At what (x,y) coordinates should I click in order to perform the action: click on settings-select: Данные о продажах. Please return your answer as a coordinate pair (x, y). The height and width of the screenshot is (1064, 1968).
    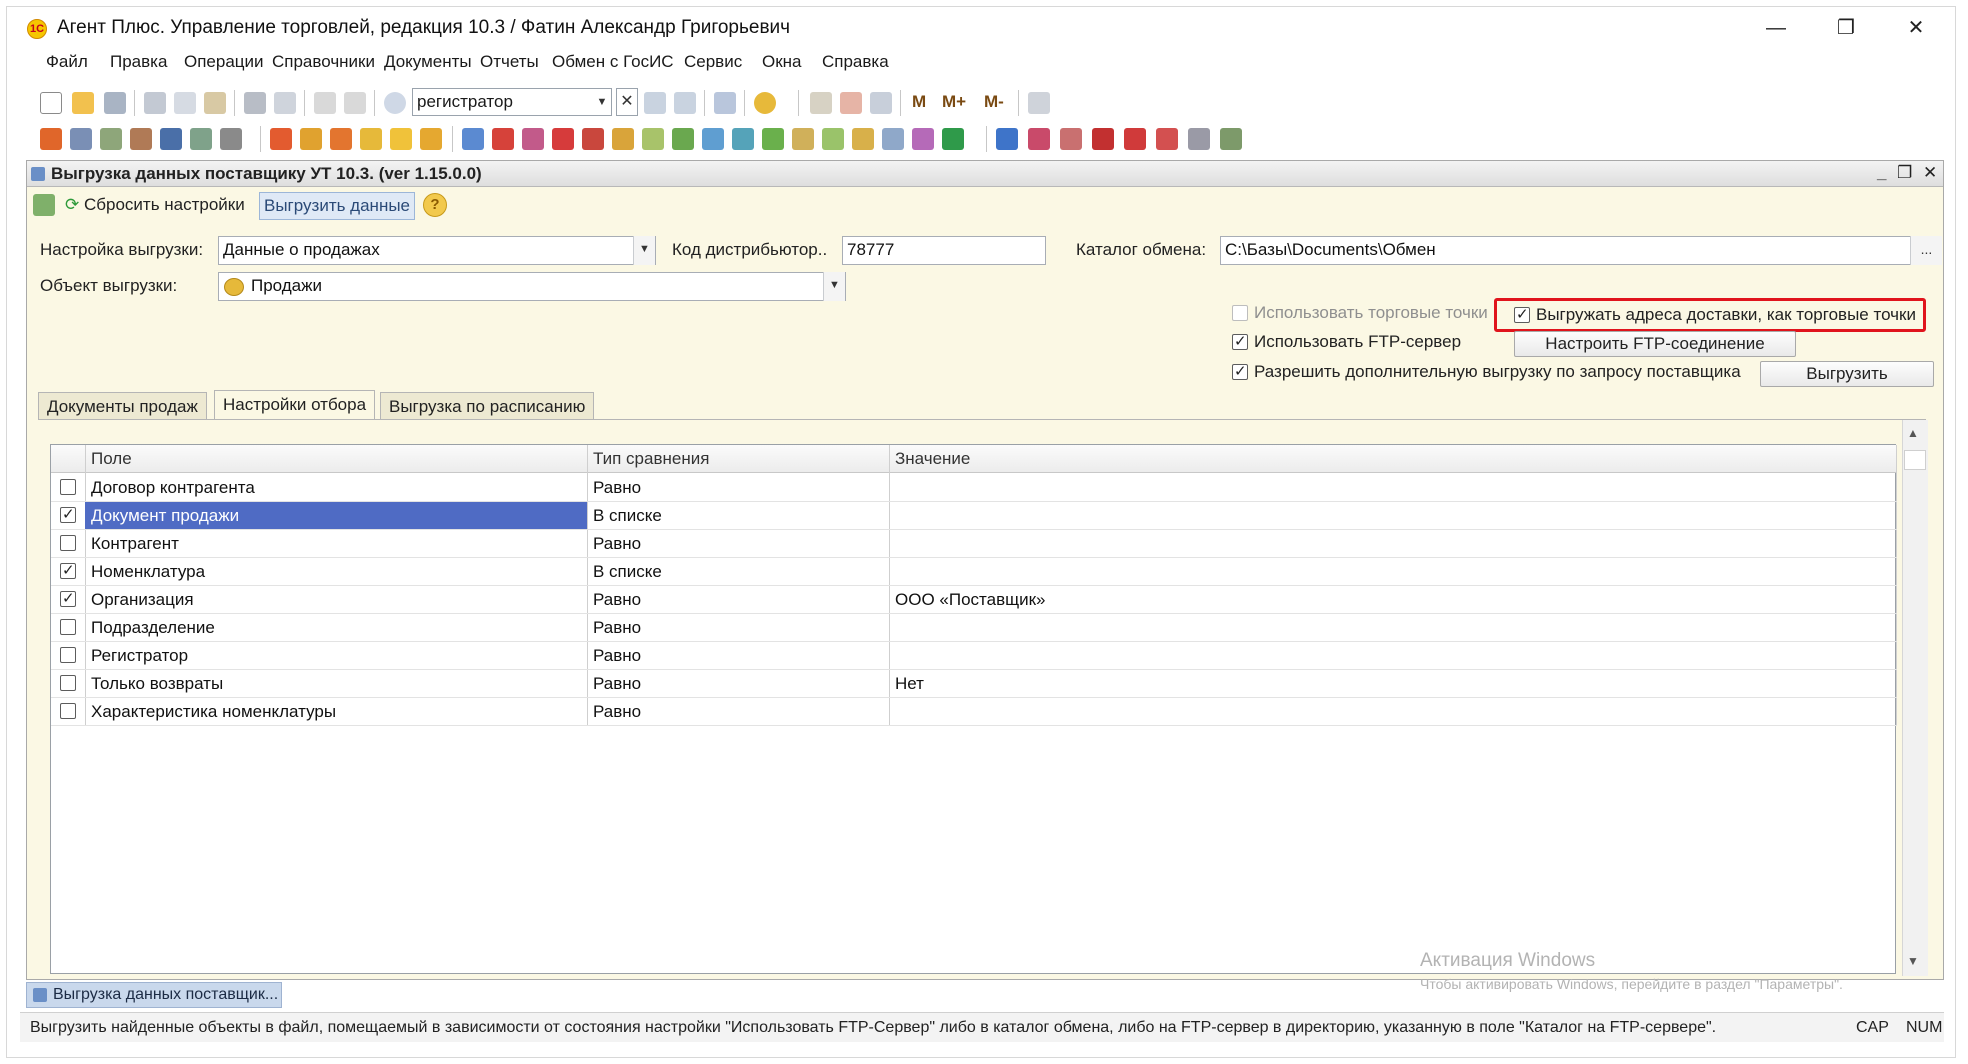
    Looking at the image, I should click on (437, 250).